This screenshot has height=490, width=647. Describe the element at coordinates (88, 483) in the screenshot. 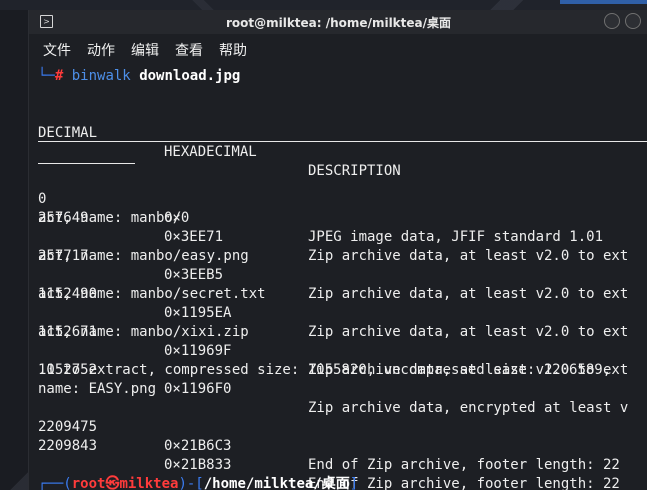

I see `prompt-user: root` at that location.